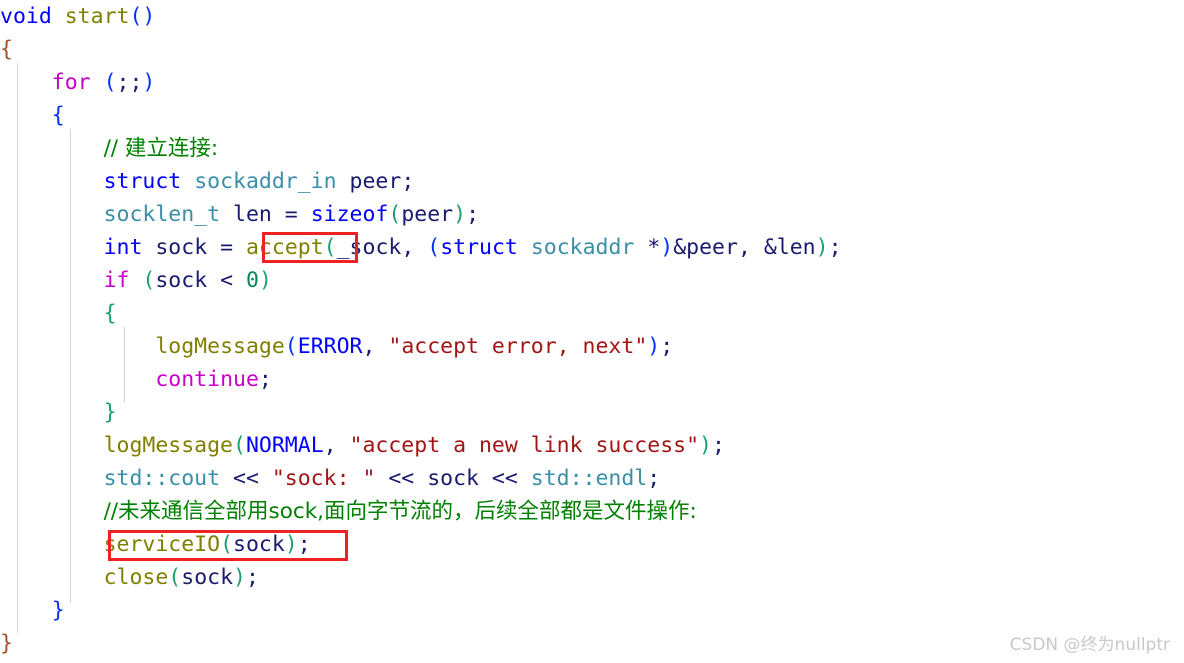 This screenshot has height=663, width=1184. What do you see at coordinates (162, 478) in the screenshot?
I see `token-std-cout: std::cout` at bounding box center [162, 478].